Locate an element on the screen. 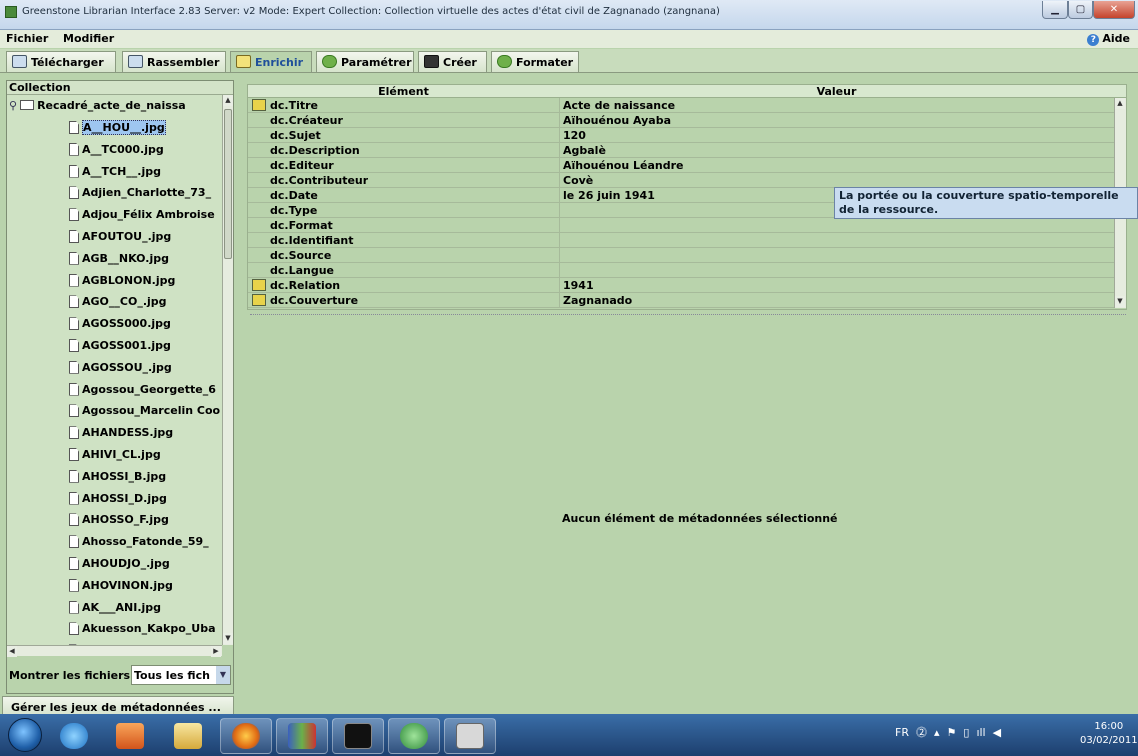 Image resolution: width=1138 pixels, height=756 pixels. table-row: dc.Sujet 120 is located at coordinates (681, 135).